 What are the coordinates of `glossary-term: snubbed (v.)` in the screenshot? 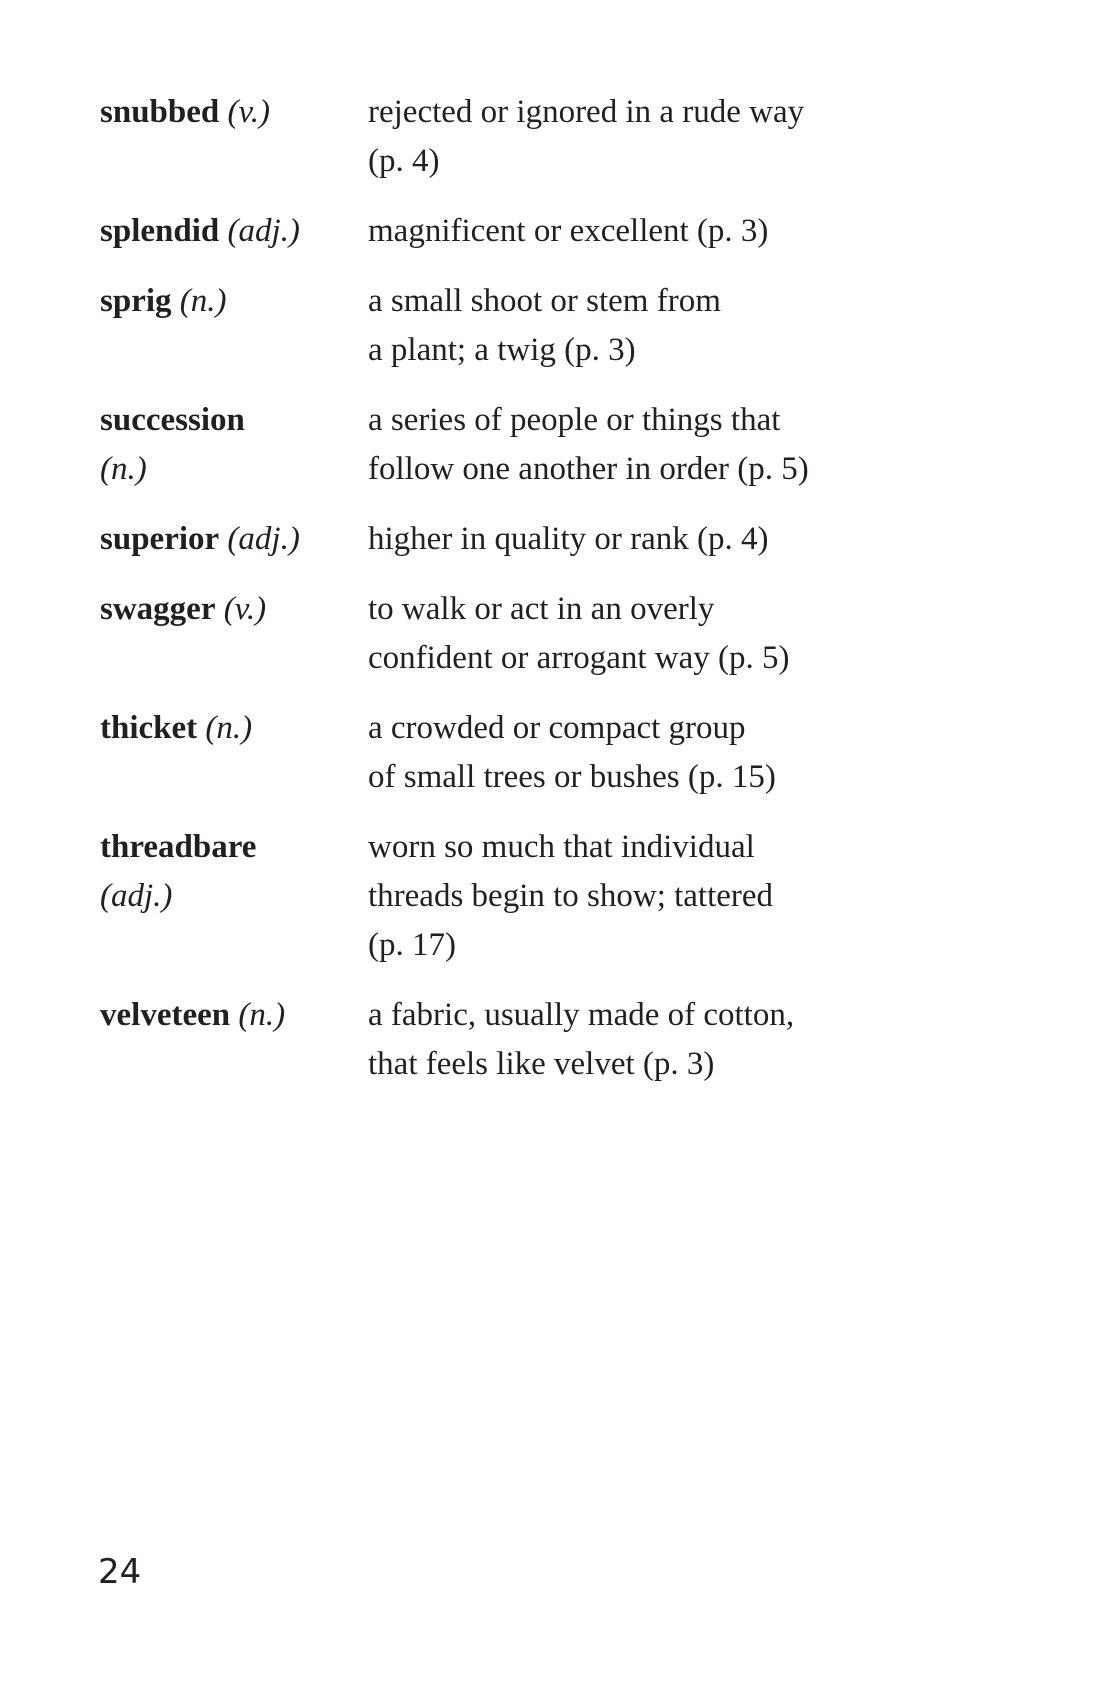 It's located at (234, 112).